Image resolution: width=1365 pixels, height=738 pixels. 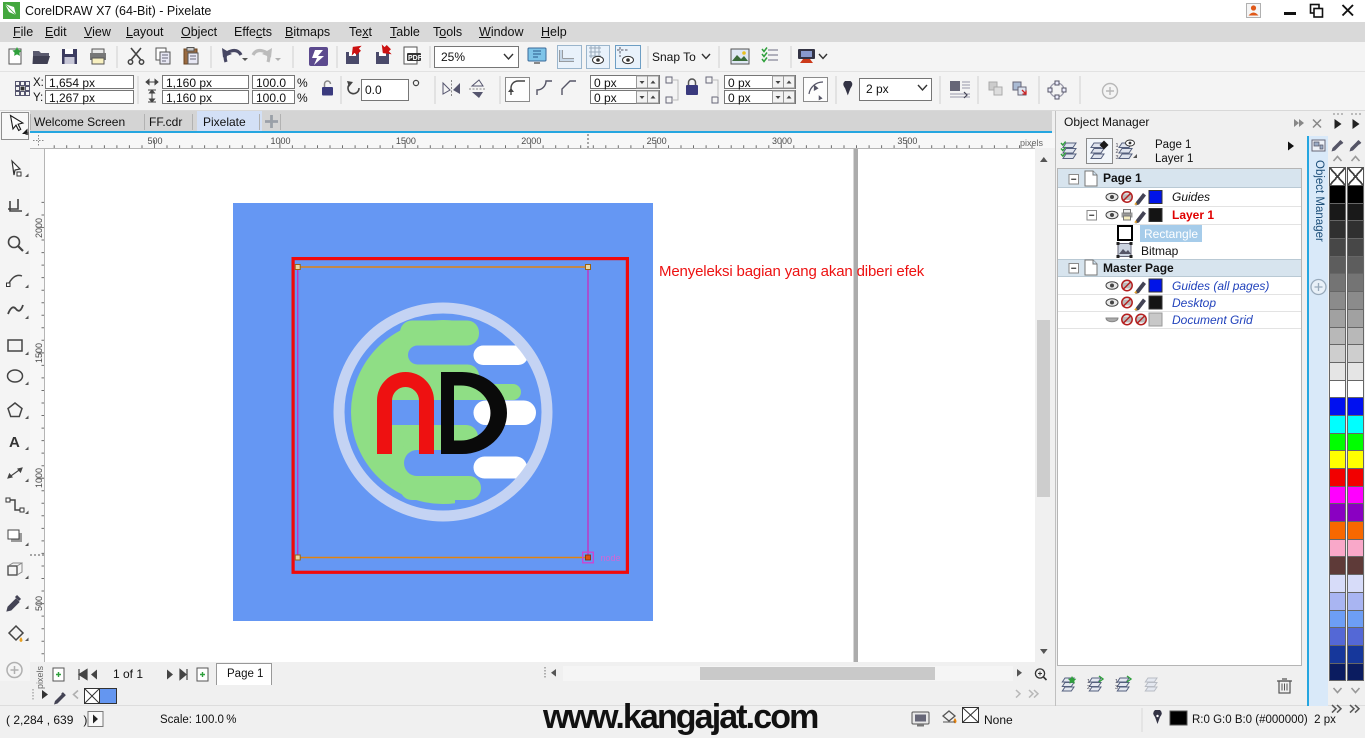 I want to click on svg-text: node, so click(x=611, y=558).